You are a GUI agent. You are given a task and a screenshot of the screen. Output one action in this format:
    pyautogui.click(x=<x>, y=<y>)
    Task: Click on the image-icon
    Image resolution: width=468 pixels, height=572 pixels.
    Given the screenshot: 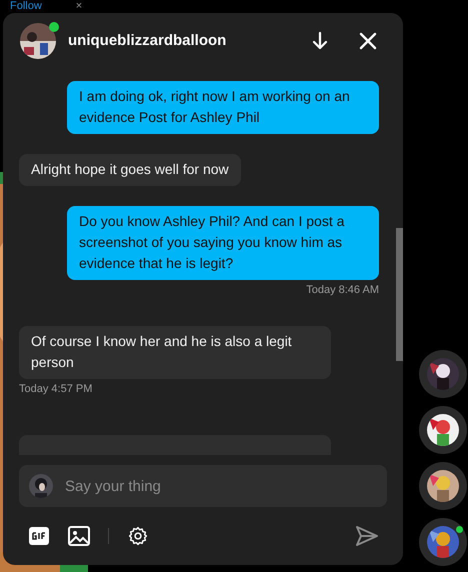 What is the action you would take?
    pyautogui.click(x=79, y=536)
    